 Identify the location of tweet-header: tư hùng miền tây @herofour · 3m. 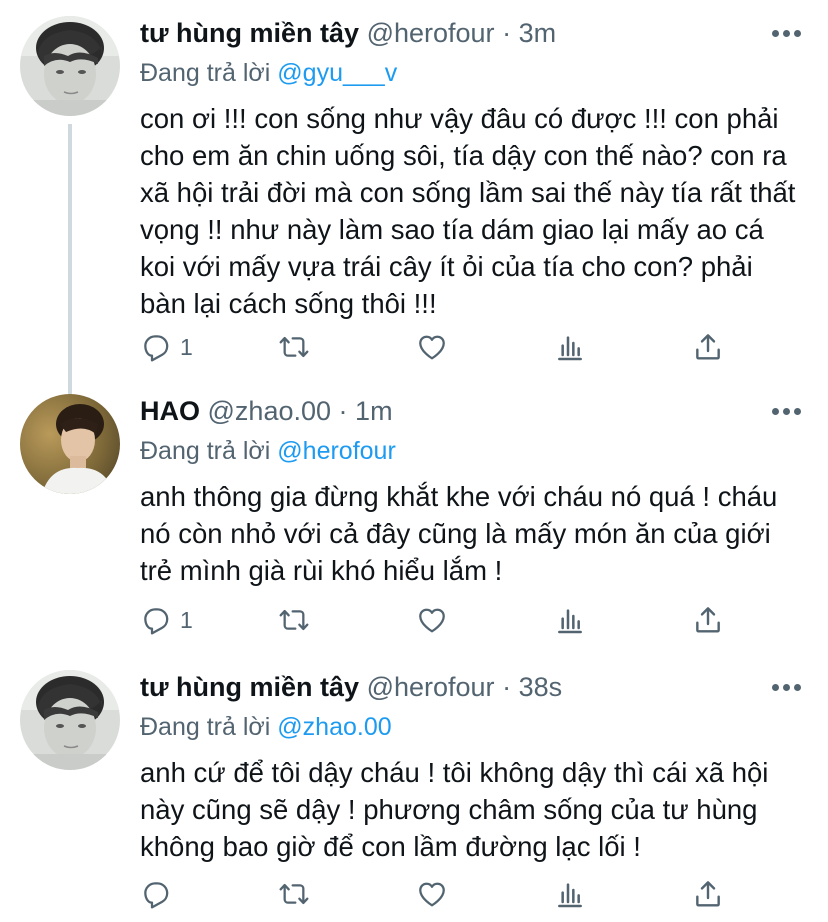
(348, 33).